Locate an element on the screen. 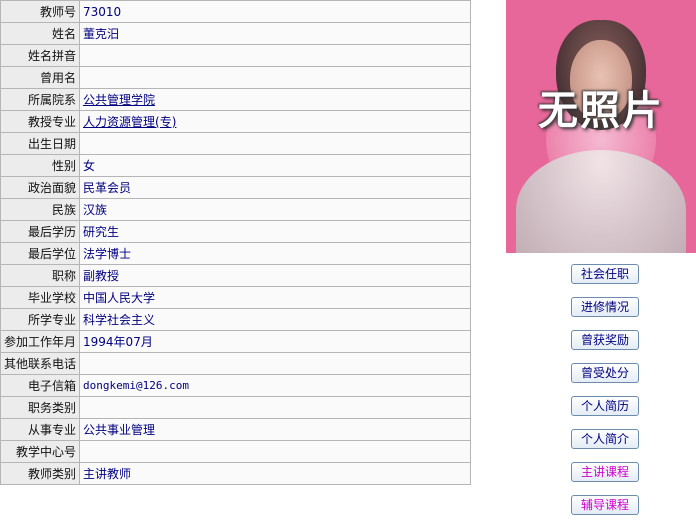 The height and width of the screenshot is (528, 696). info-row: 教师类别 主讲教师 is located at coordinates (235, 473).